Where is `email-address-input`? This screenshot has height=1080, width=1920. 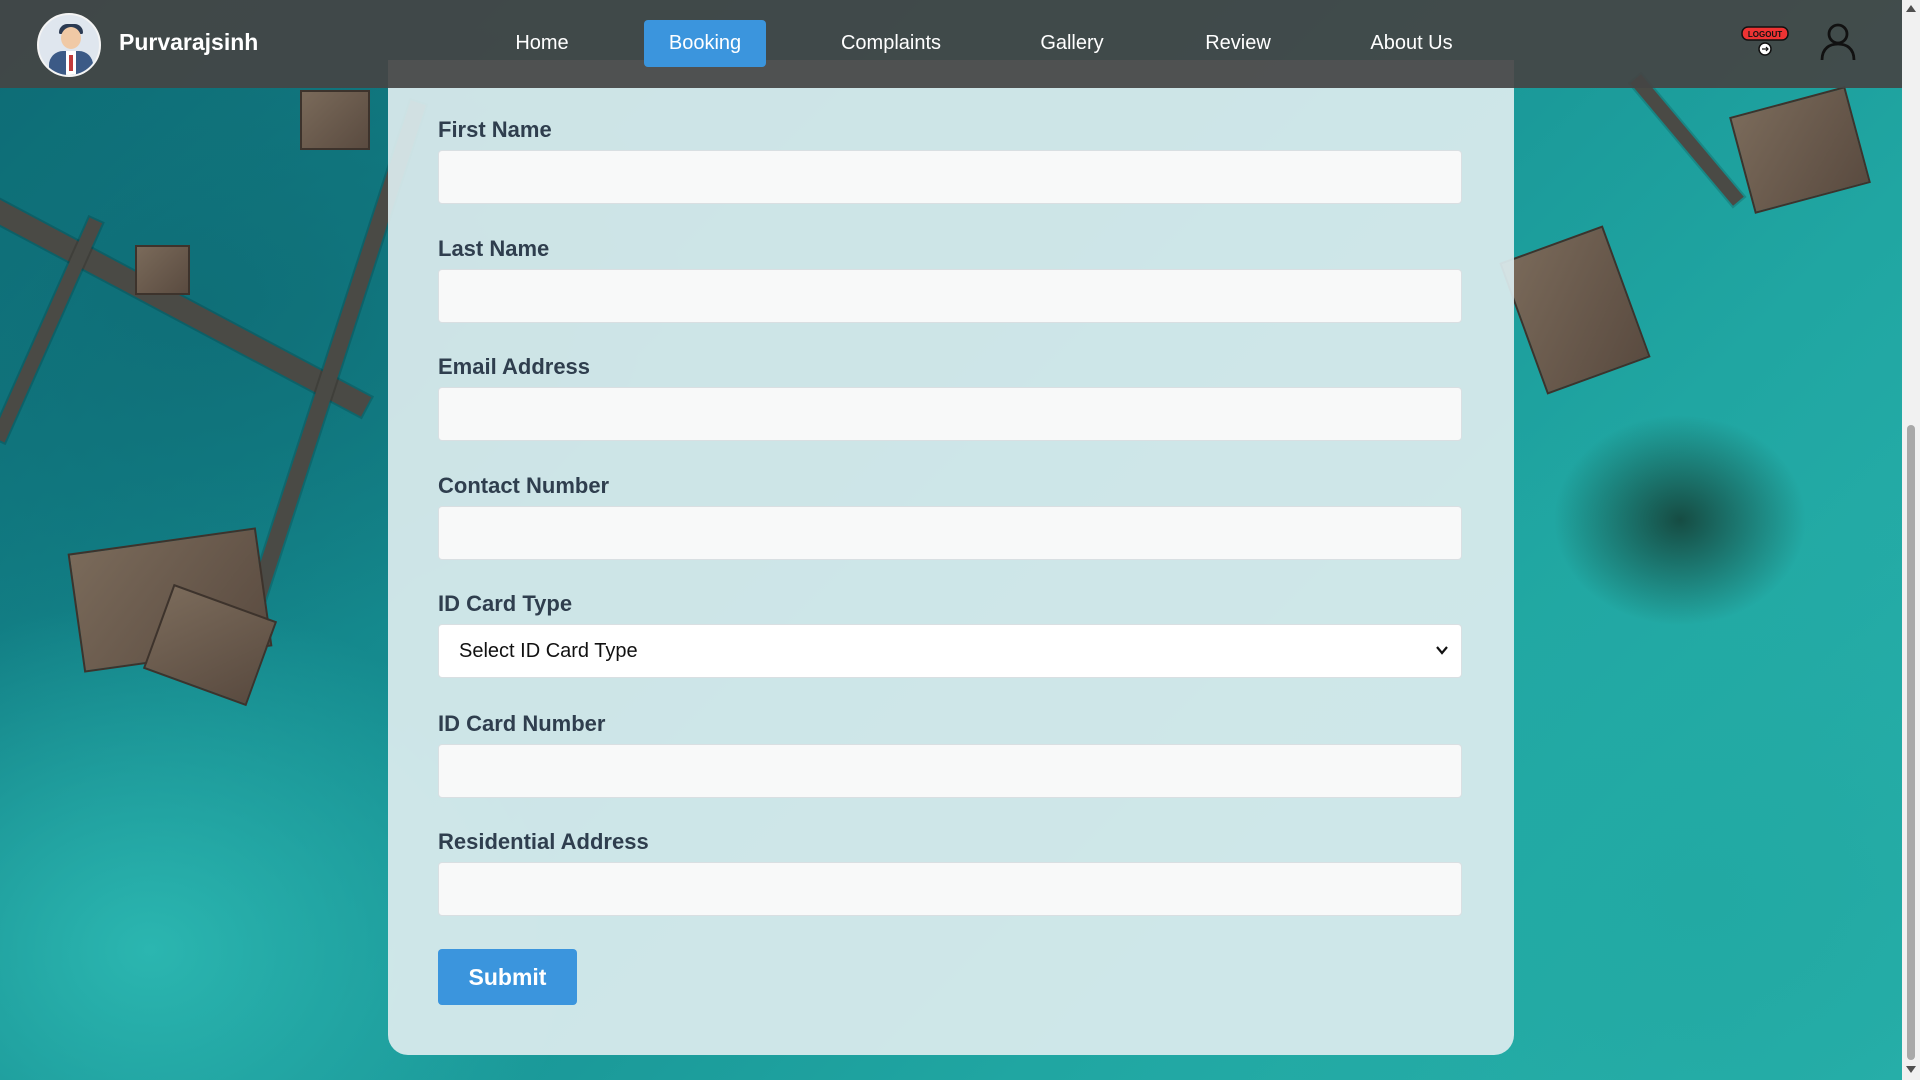 email-address-input is located at coordinates (950, 414).